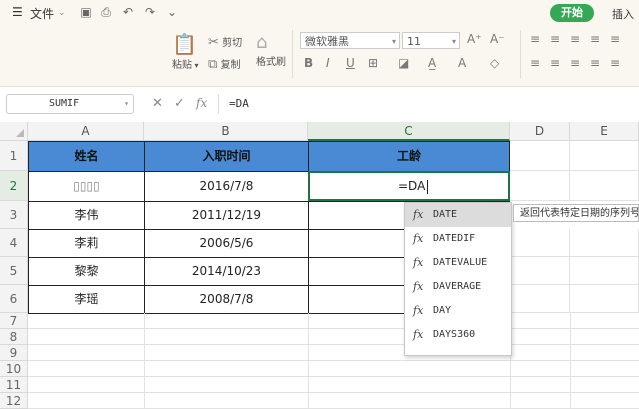  What do you see at coordinates (409, 156) in the screenshot?
I see `table-header-seniority: 工龄` at bounding box center [409, 156].